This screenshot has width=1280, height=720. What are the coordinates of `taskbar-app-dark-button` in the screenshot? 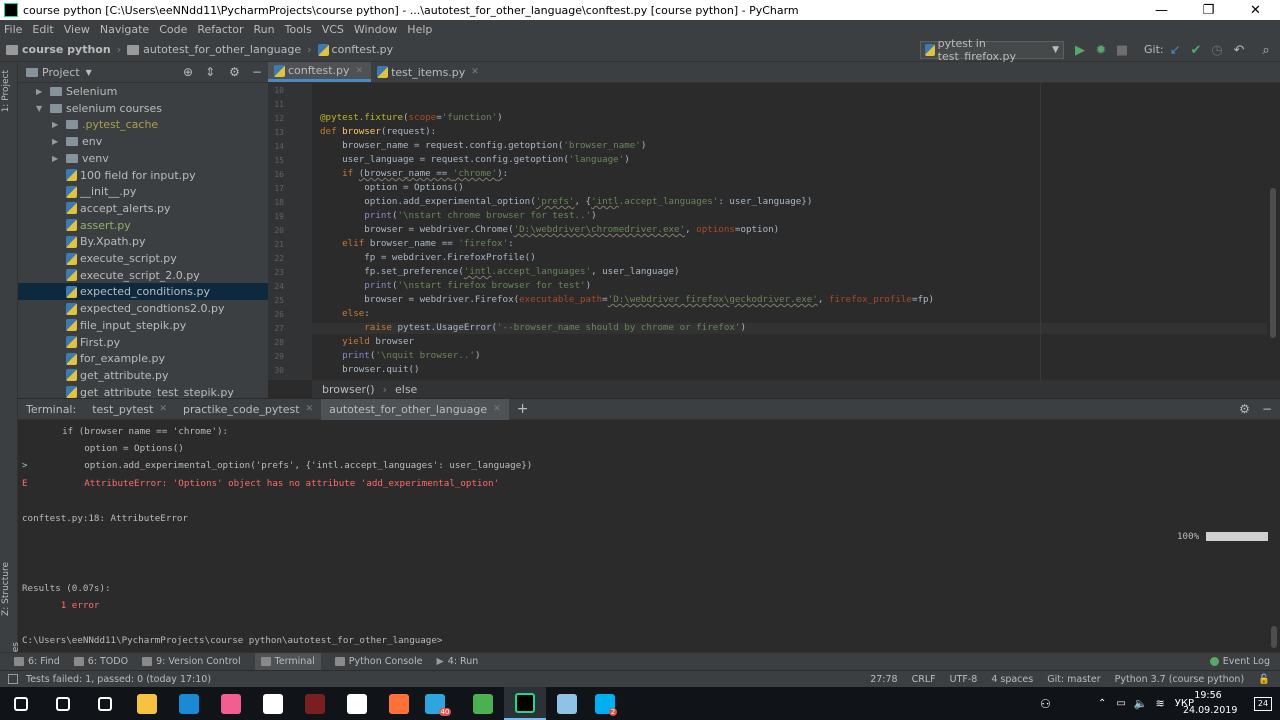 It's located at (315, 703).